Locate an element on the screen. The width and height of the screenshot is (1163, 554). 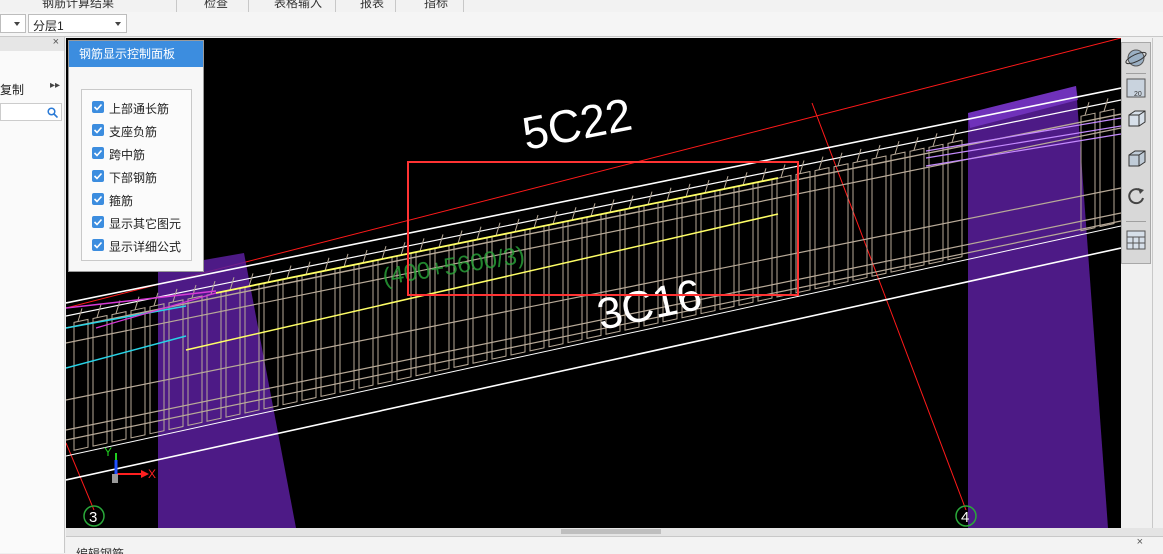
view-toolbar: 20 is located at coordinates (1136, 153).